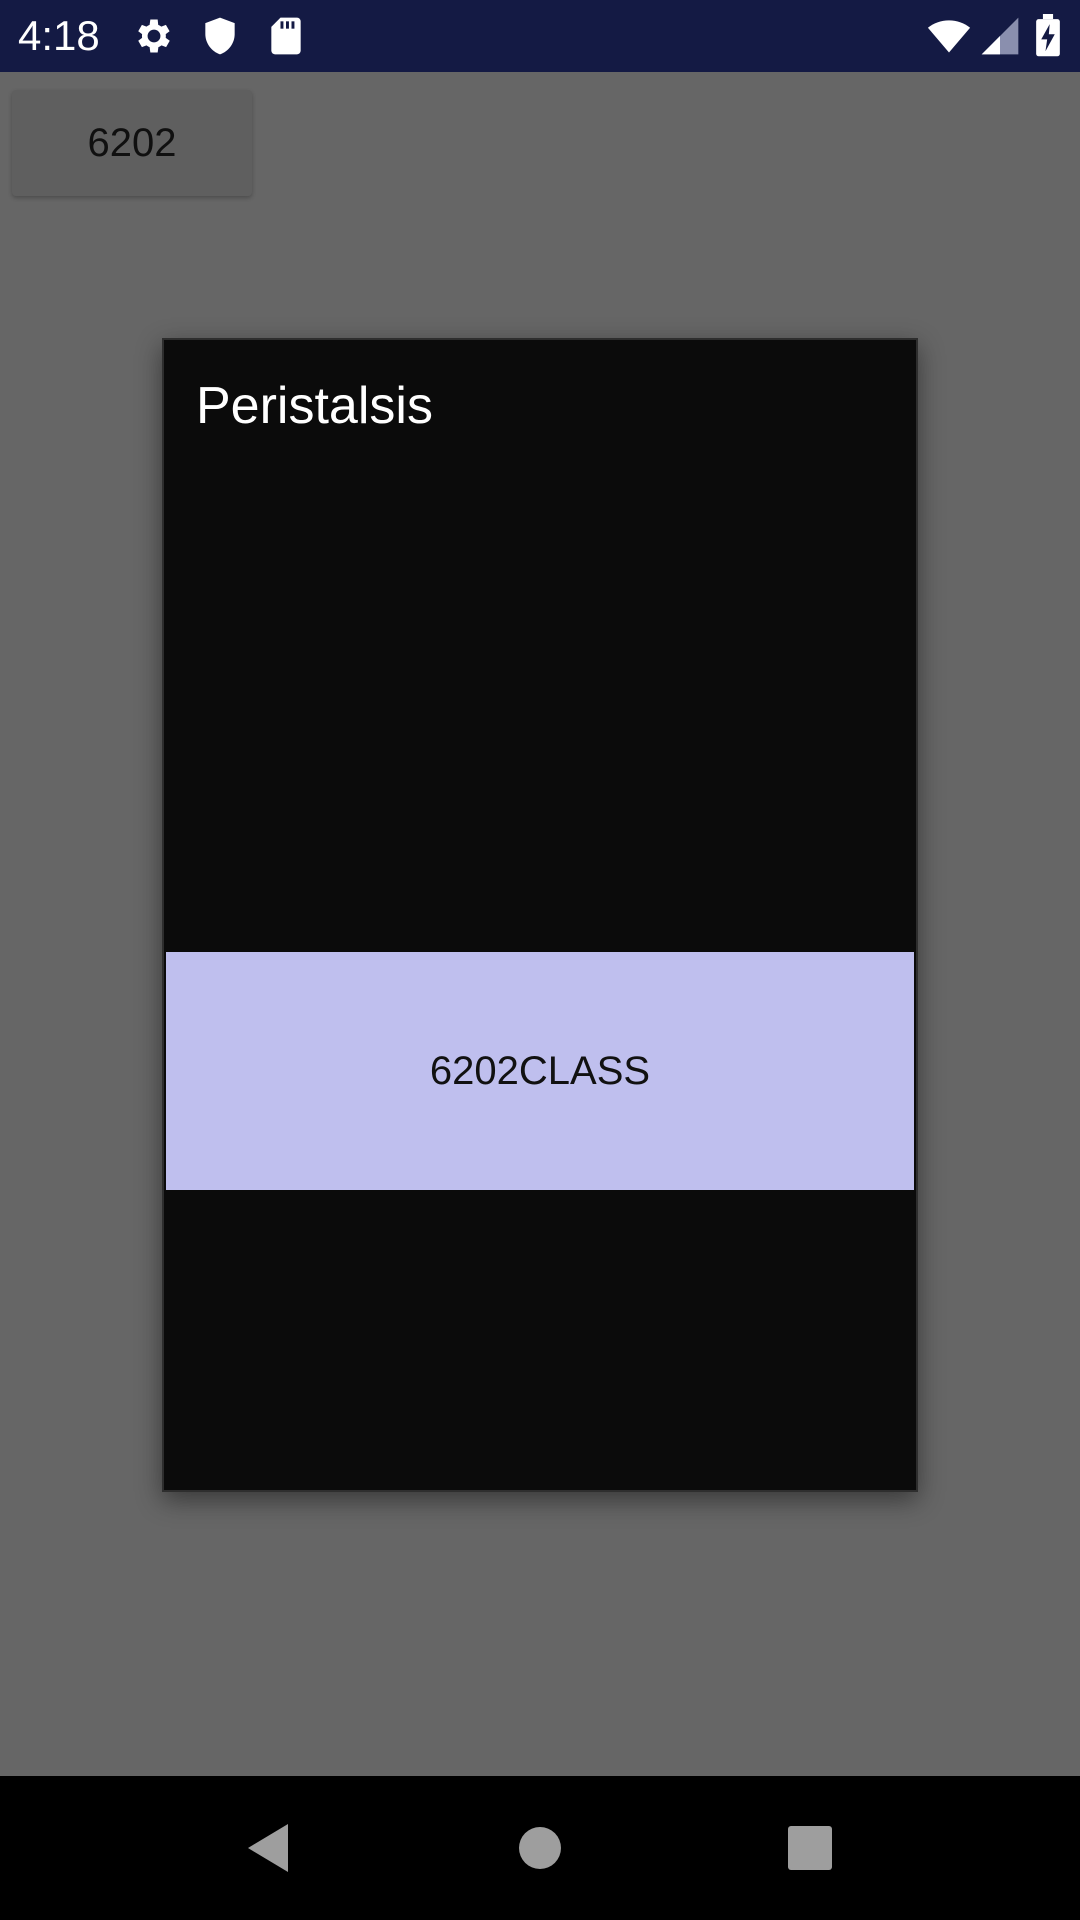  What do you see at coordinates (540, 1071) in the screenshot?
I see `dialog-option-item: 6202CLASS` at bounding box center [540, 1071].